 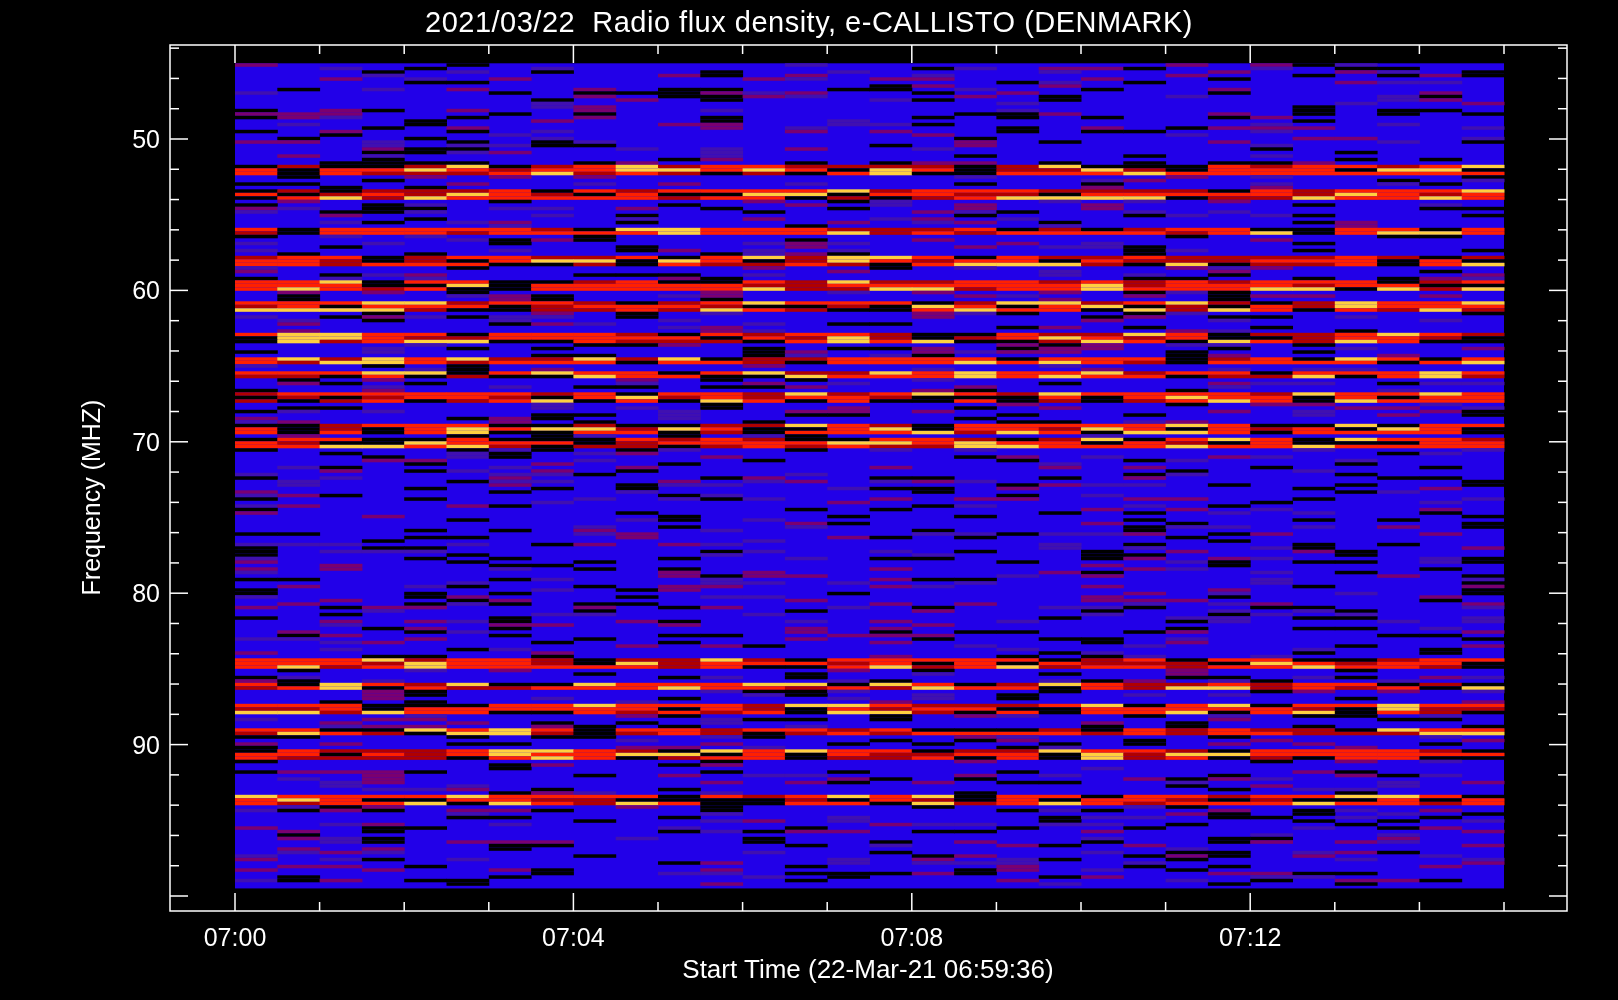 What do you see at coordinates (912, 937) in the screenshot?
I see `tick-label: 07:08` at bounding box center [912, 937].